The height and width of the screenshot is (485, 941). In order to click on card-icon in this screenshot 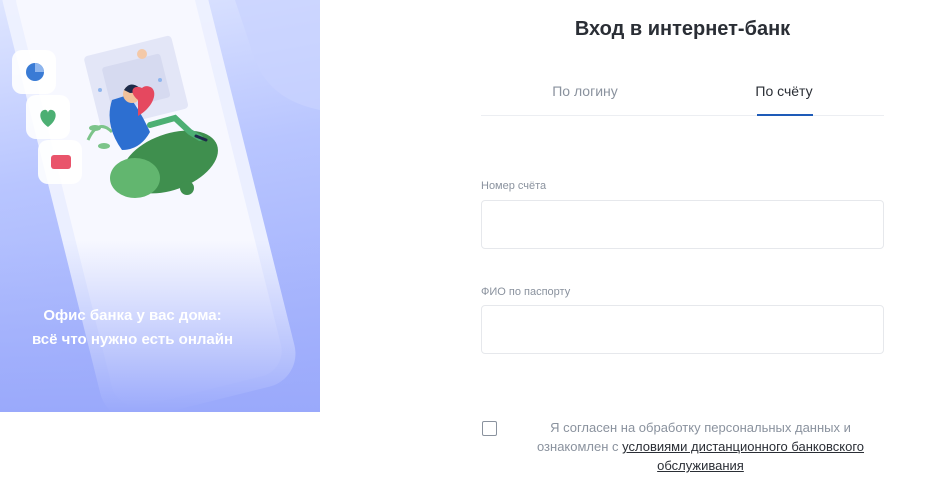, I will do `click(60, 162)`.